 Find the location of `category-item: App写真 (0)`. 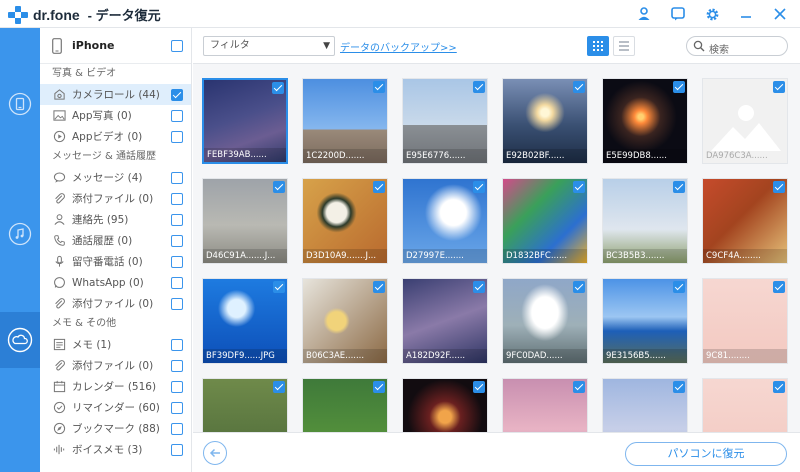

category-item: App写真 (0) is located at coordinates (115, 115).